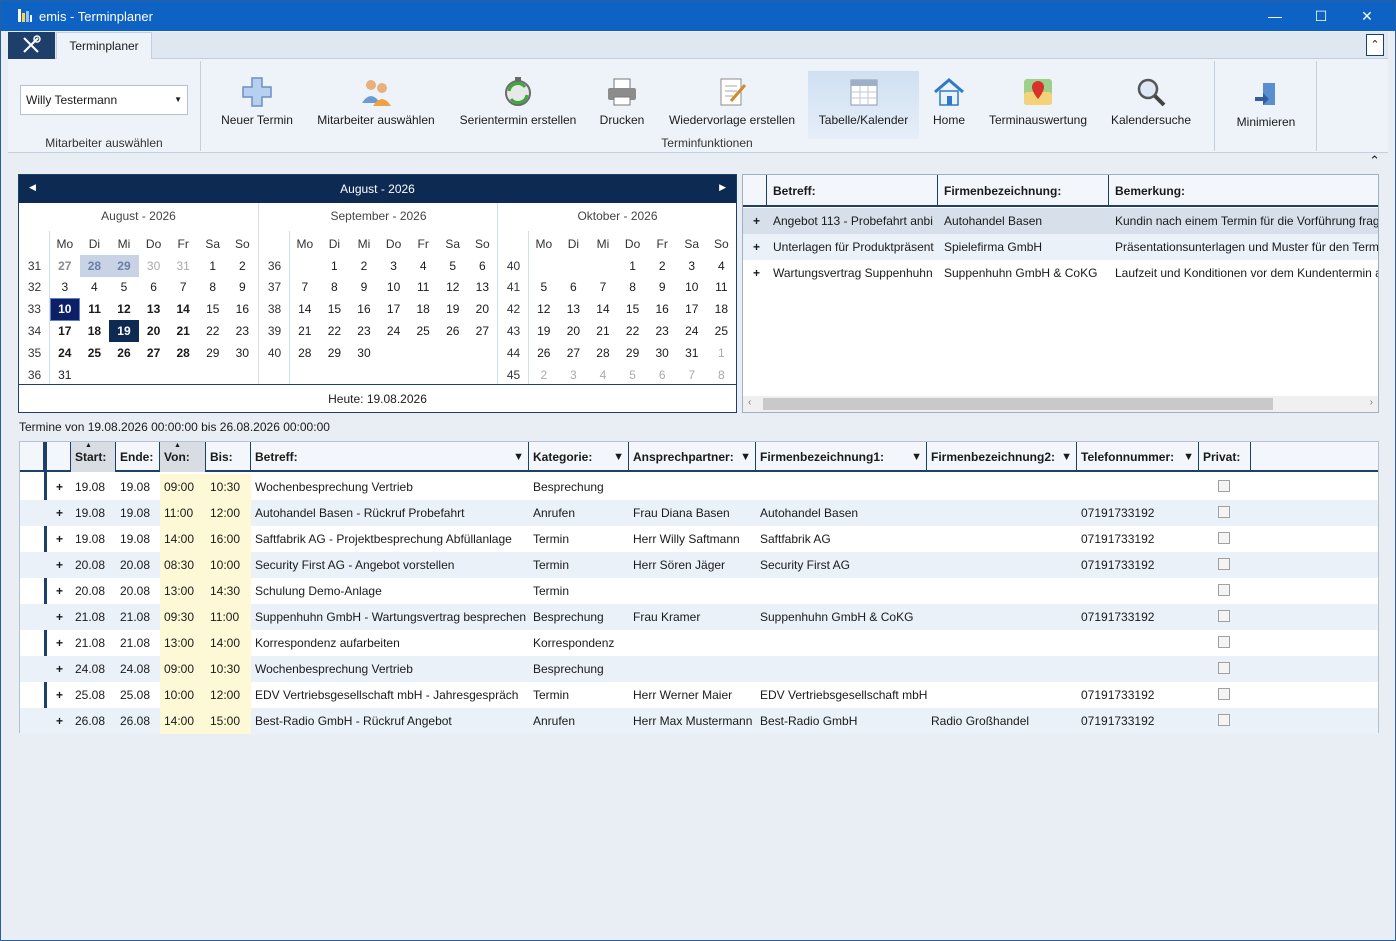 This screenshot has height=941, width=1396. What do you see at coordinates (1367, 16) in the screenshot?
I see `close-window-button: ✕` at bounding box center [1367, 16].